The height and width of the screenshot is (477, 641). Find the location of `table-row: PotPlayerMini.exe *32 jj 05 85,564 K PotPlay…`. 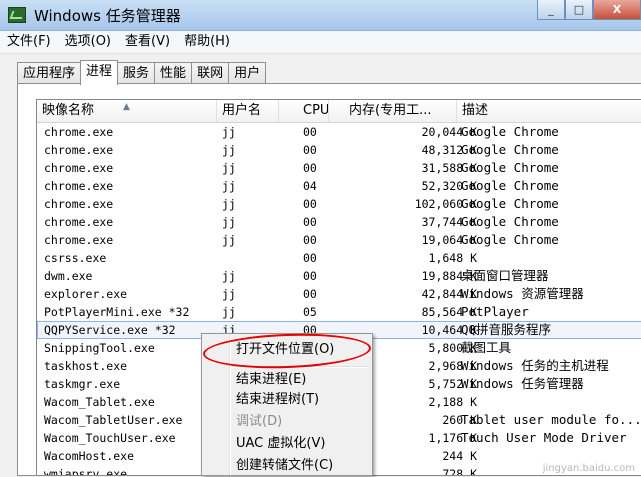

table-row: PotPlayerMini.exe *32 jj 05 85,564 K PotPlay… is located at coordinates (339, 312).